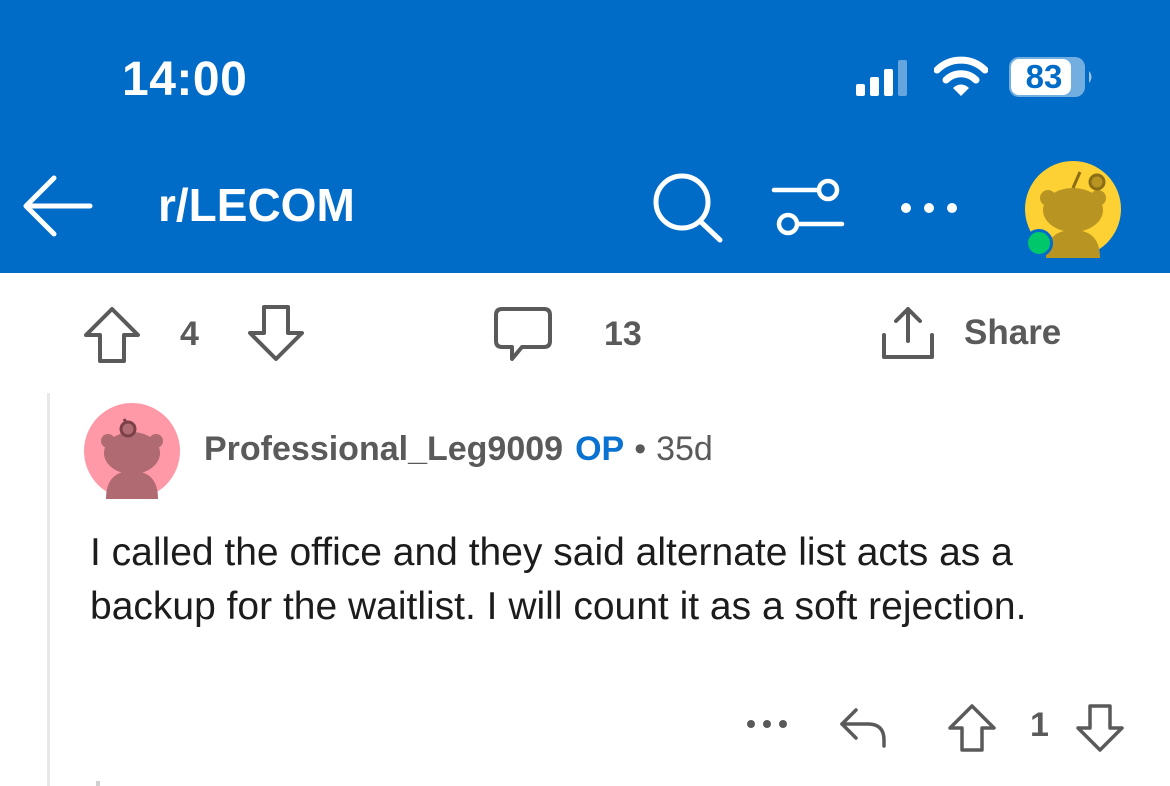  What do you see at coordinates (600, 449) in the screenshot?
I see `op-badge: OP` at bounding box center [600, 449].